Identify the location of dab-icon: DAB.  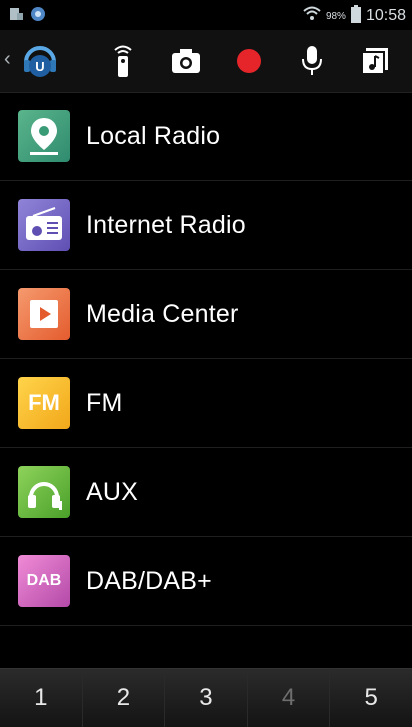
(44, 581).